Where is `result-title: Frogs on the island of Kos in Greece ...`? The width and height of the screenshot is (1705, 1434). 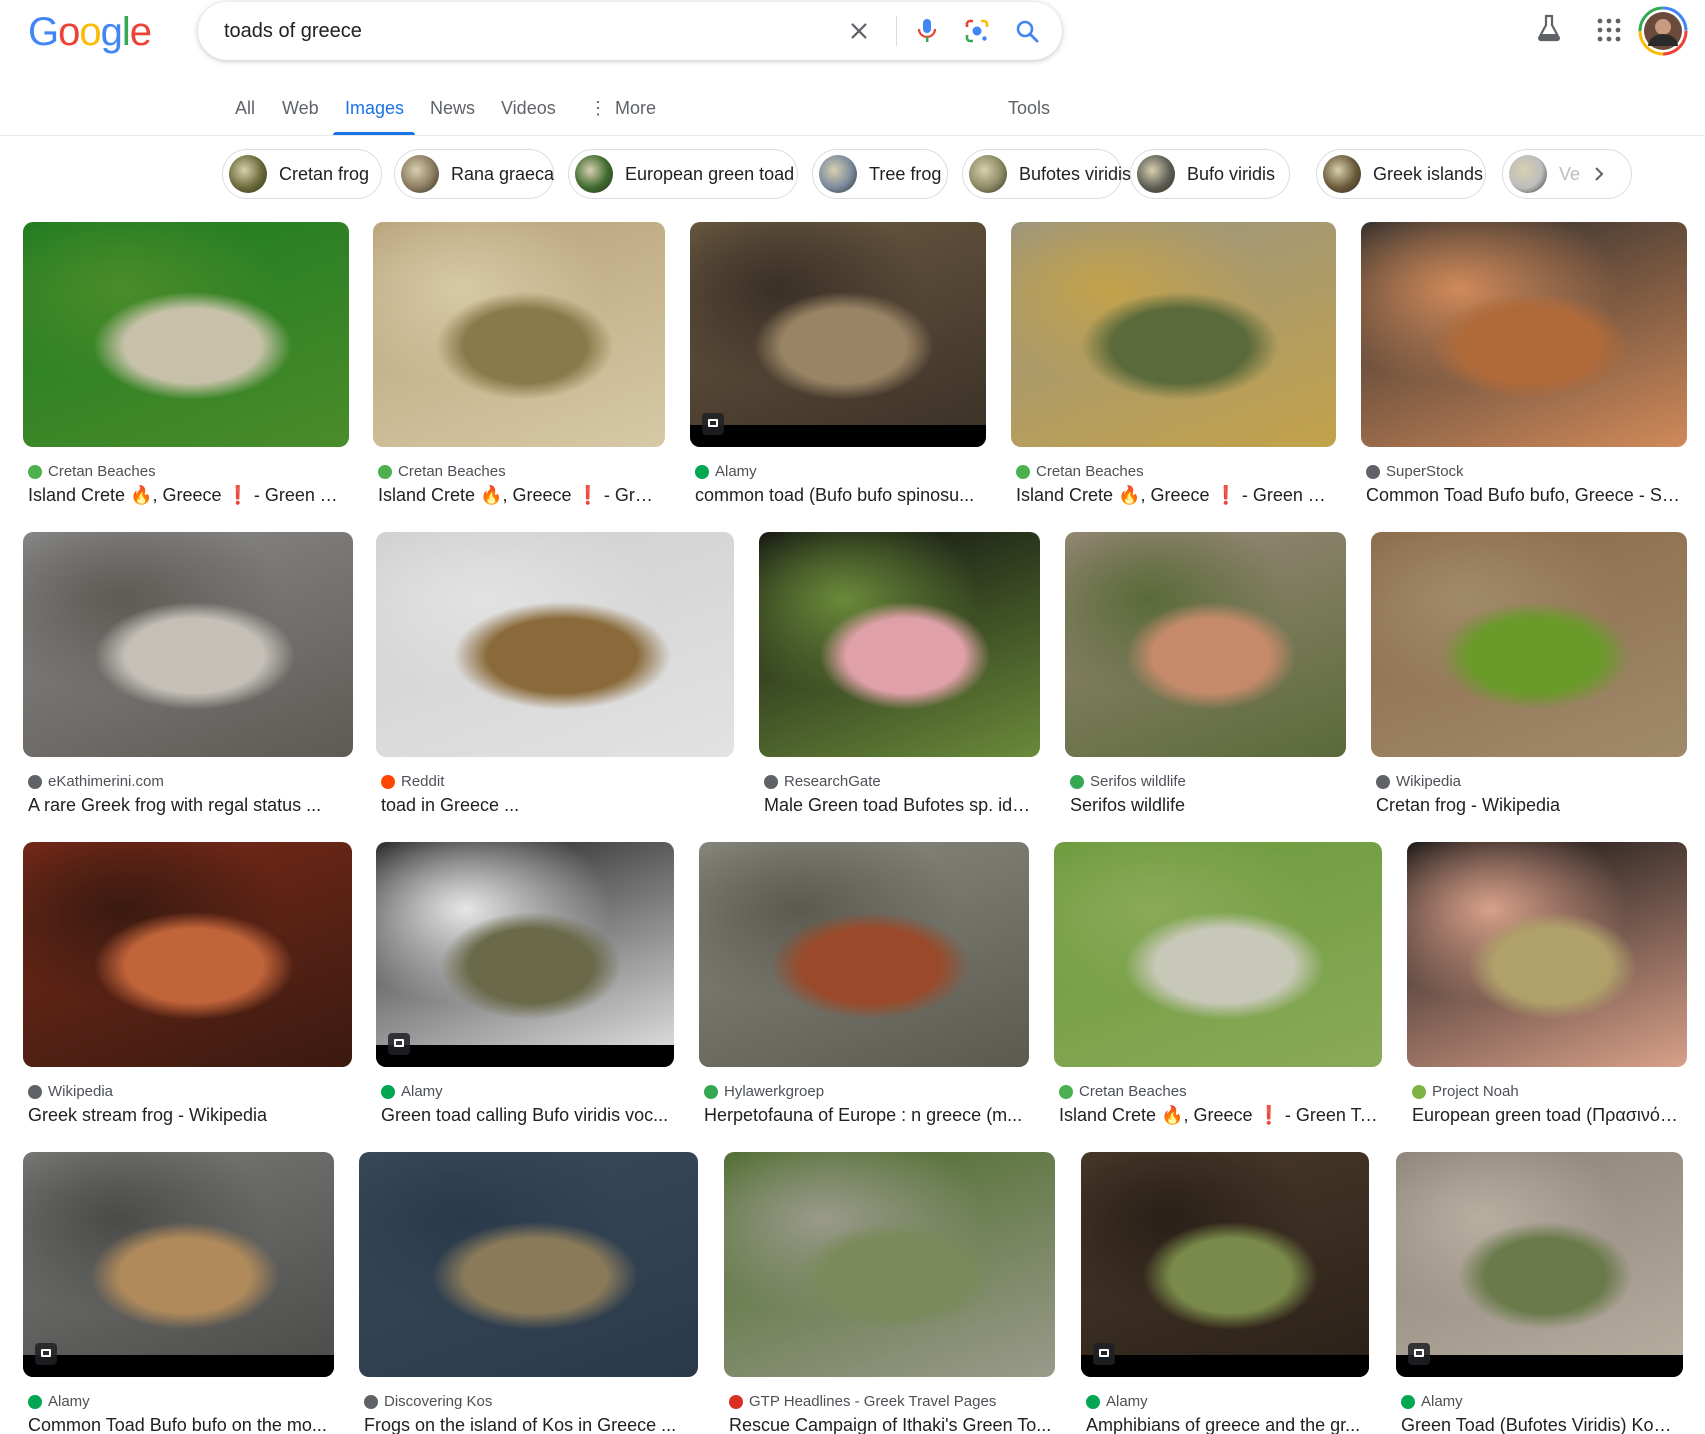 result-title: Frogs on the island of Kos in Greece ... is located at coordinates (529, 1424).